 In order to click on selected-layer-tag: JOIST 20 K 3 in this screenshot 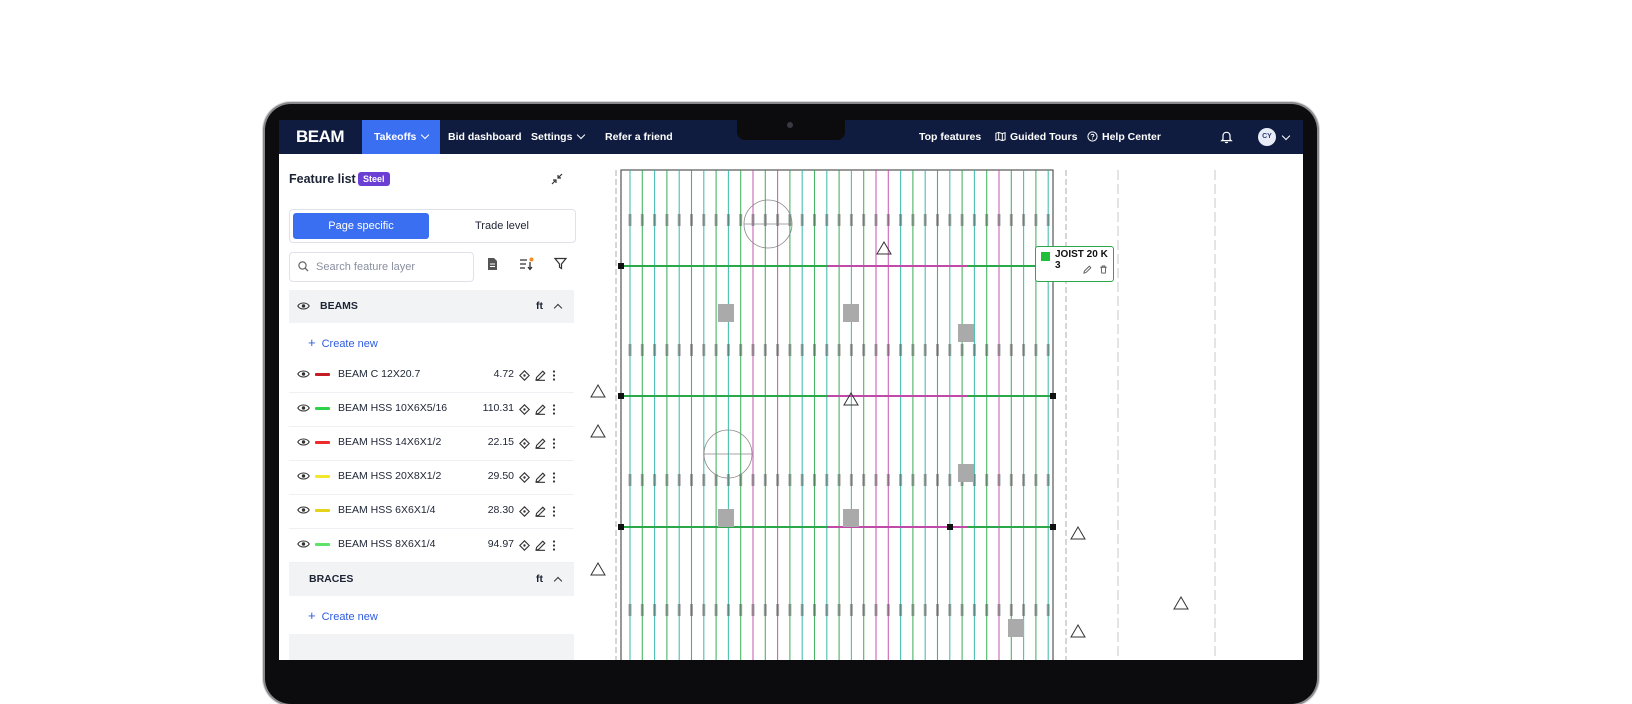, I will do `click(1074, 264)`.